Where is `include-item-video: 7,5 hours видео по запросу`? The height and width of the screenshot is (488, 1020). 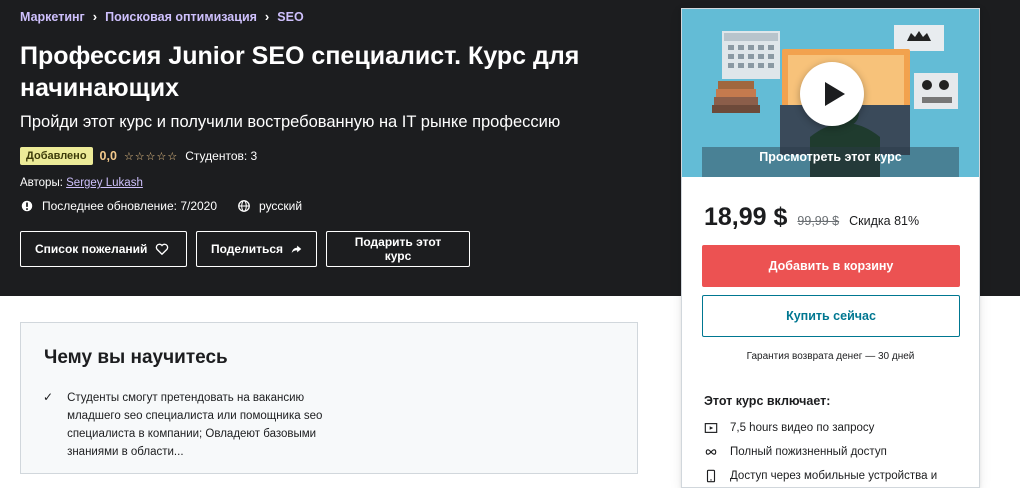 include-item-video: 7,5 hours видео по запросу is located at coordinates (789, 428).